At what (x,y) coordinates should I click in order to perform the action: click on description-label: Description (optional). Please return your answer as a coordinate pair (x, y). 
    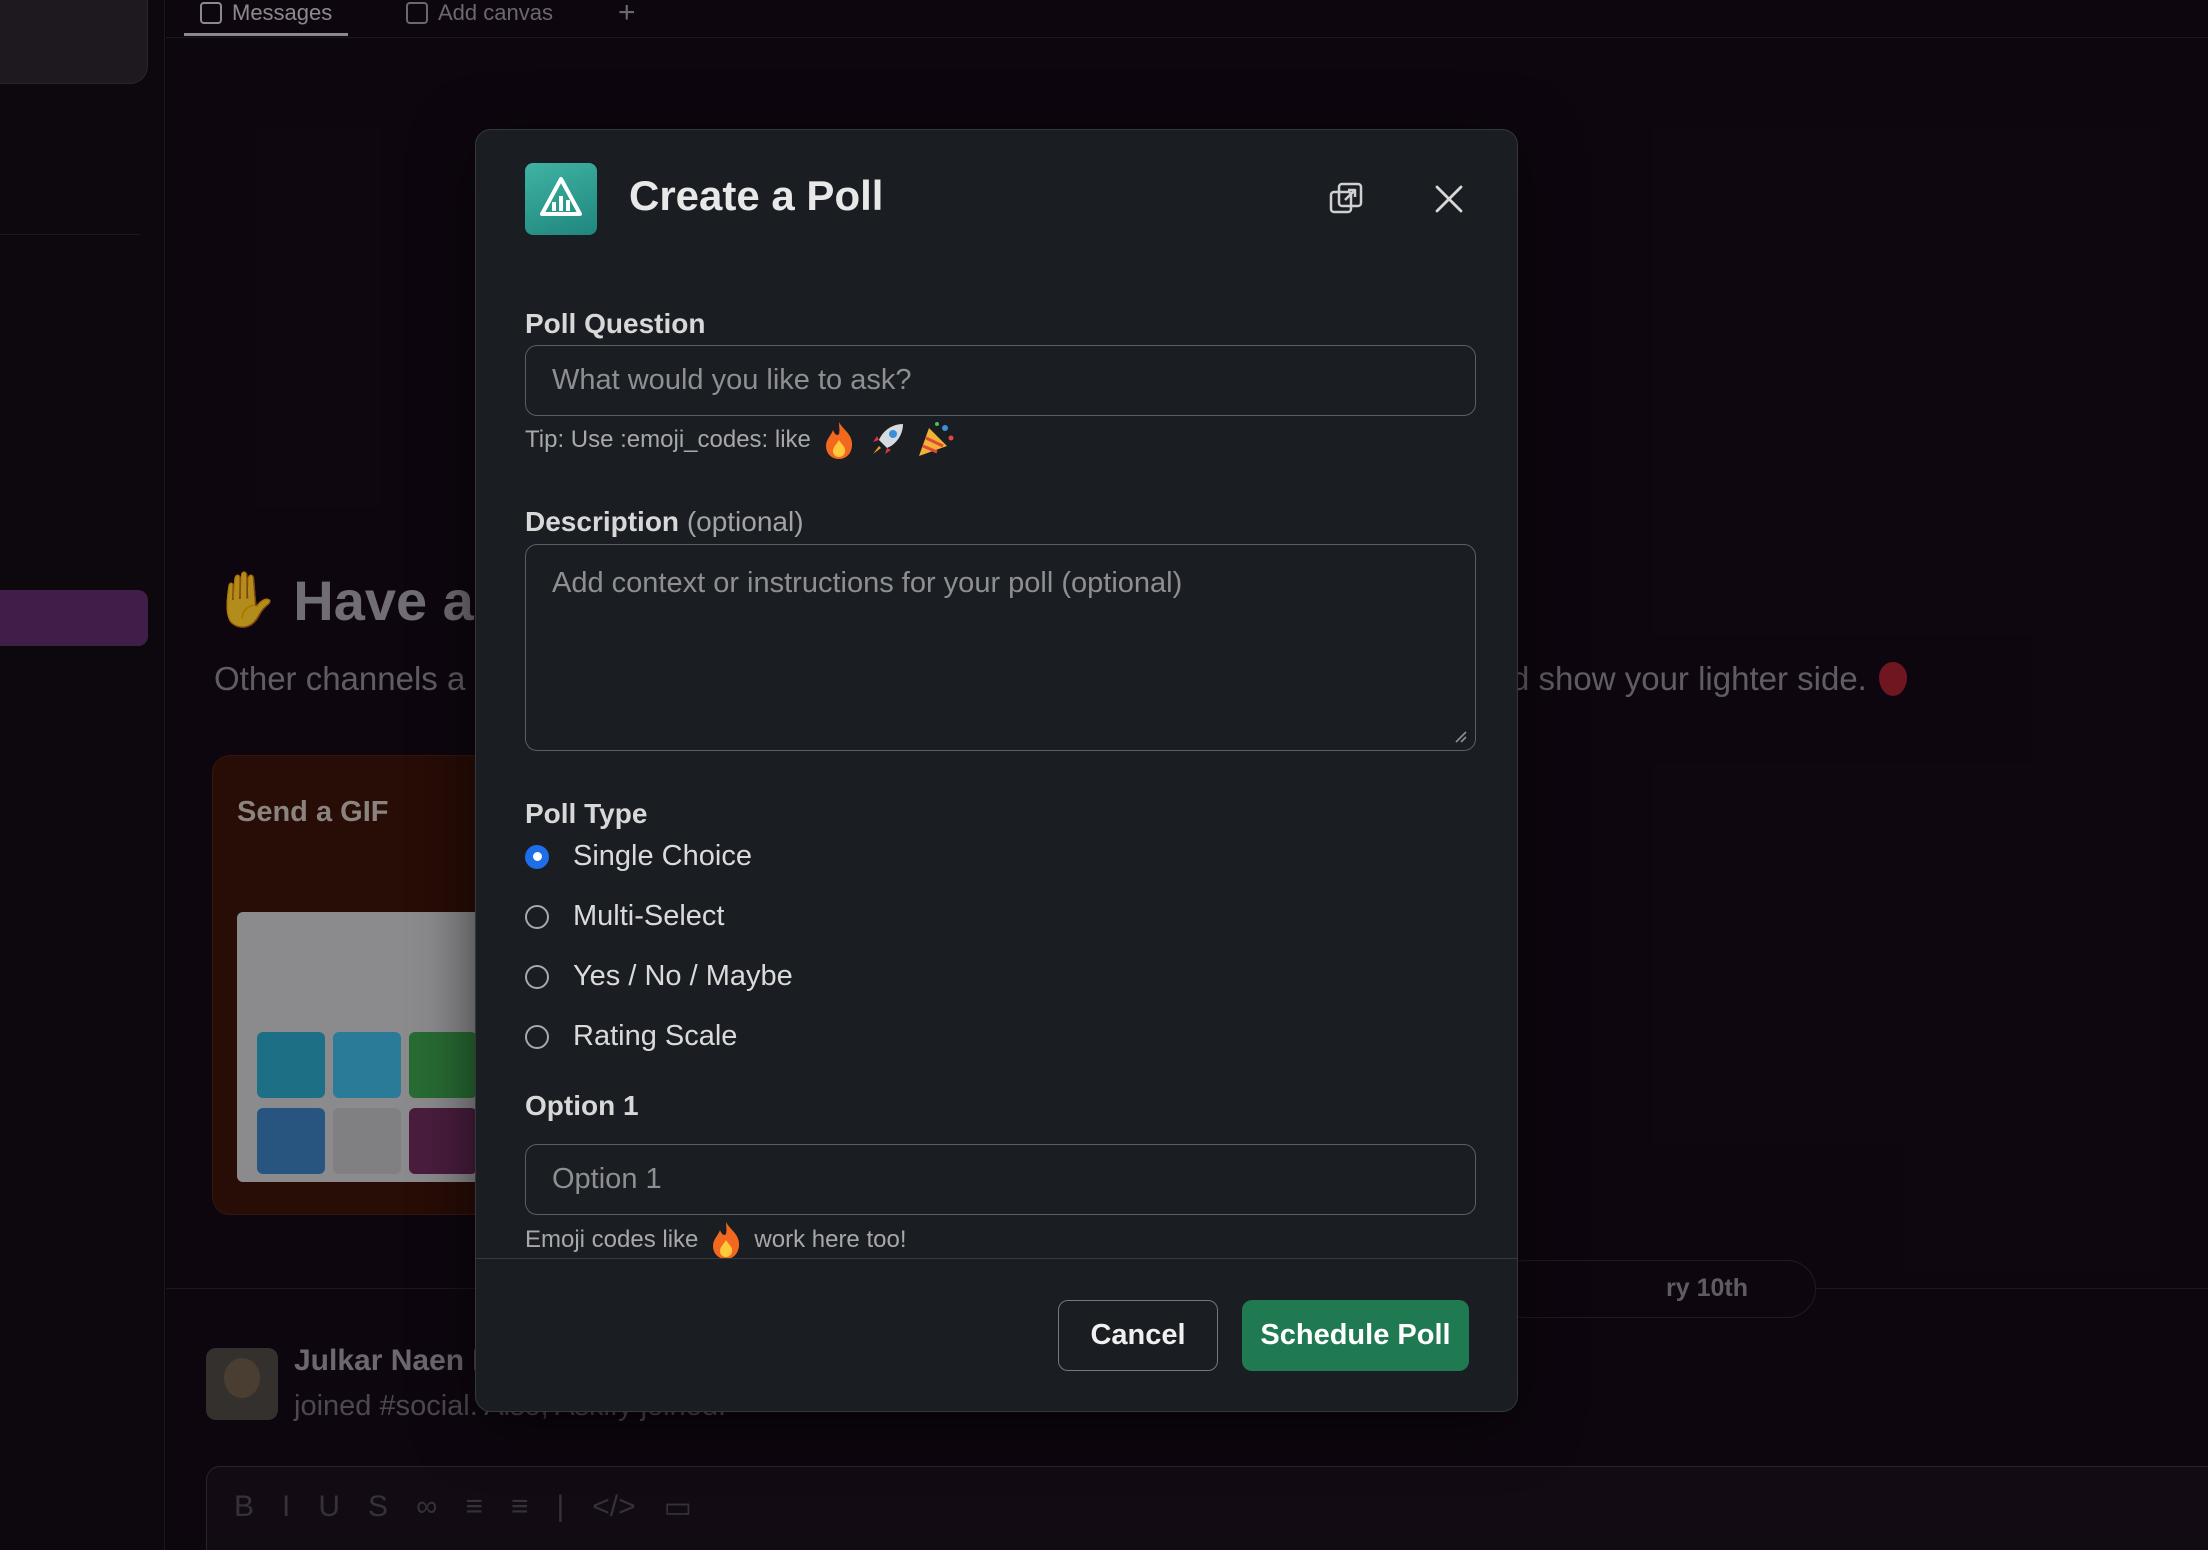
    Looking at the image, I should click on (664, 522).